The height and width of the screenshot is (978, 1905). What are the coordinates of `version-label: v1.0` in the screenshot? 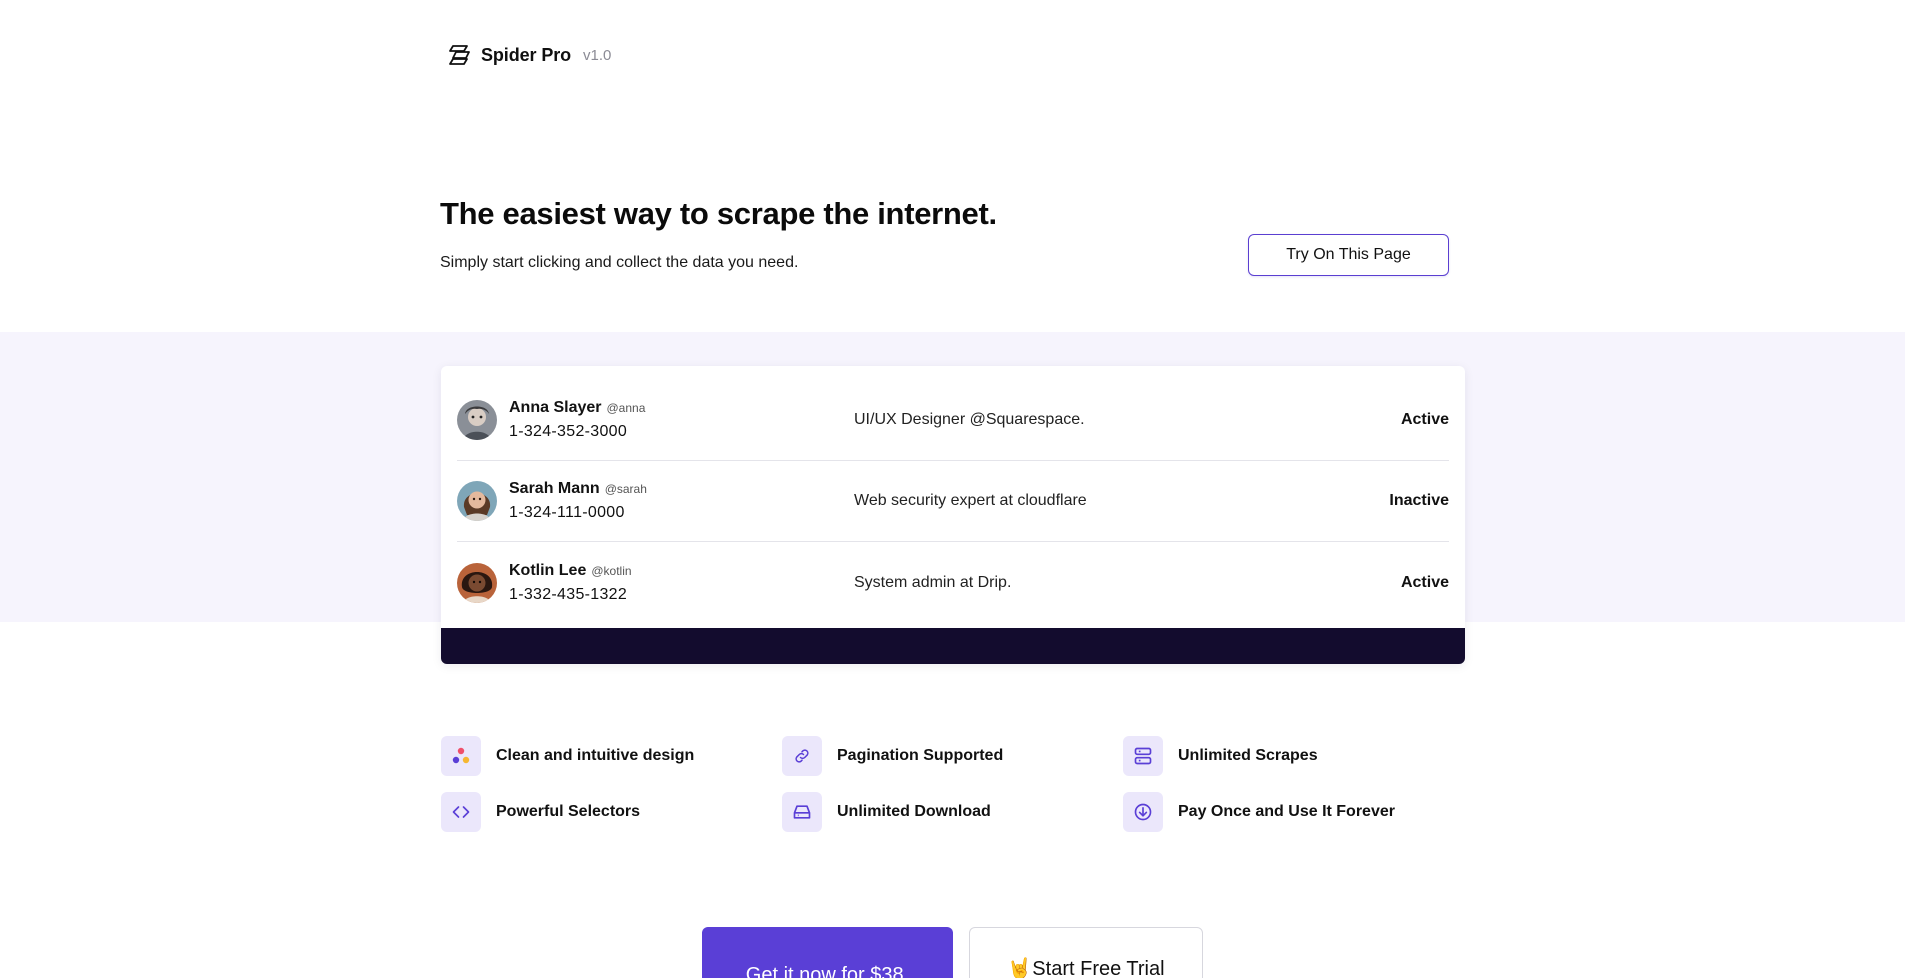 It's located at (597, 55).